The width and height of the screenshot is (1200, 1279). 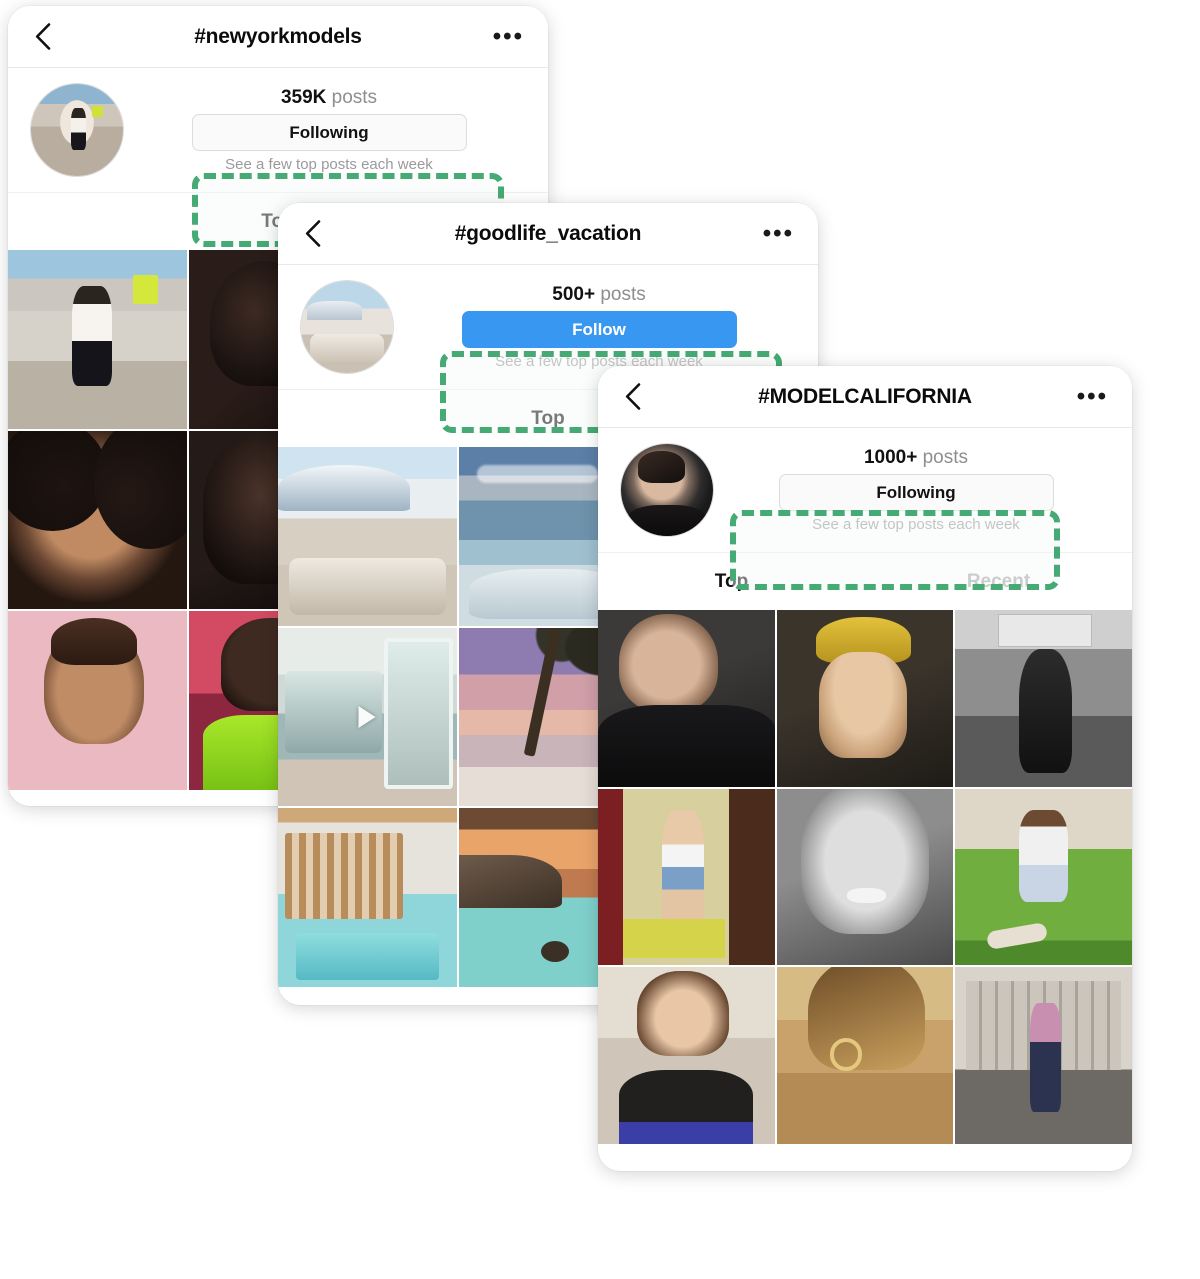 What do you see at coordinates (574, 294) in the screenshot?
I see `post-count-value: 500+` at bounding box center [574, 294].